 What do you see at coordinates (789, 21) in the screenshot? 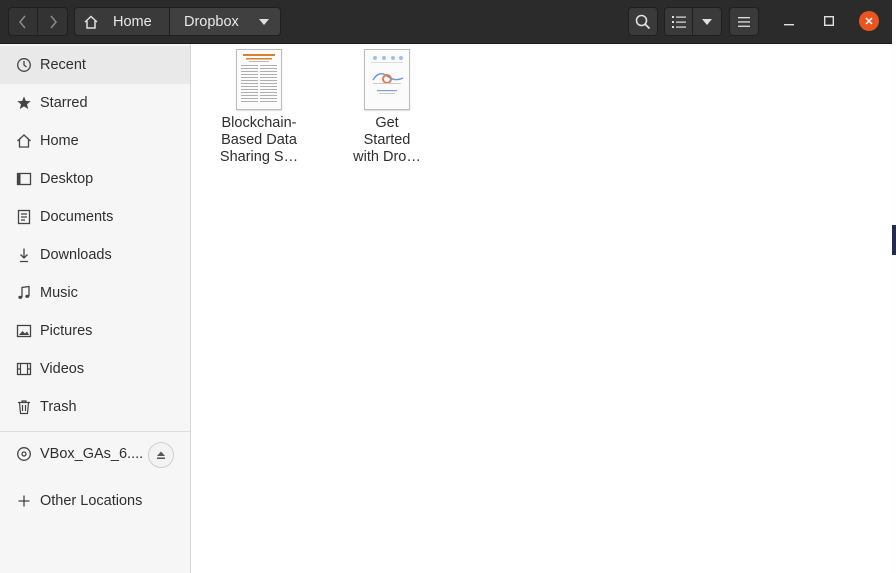
I see `minimize-button` at bounding box center [789, 21].